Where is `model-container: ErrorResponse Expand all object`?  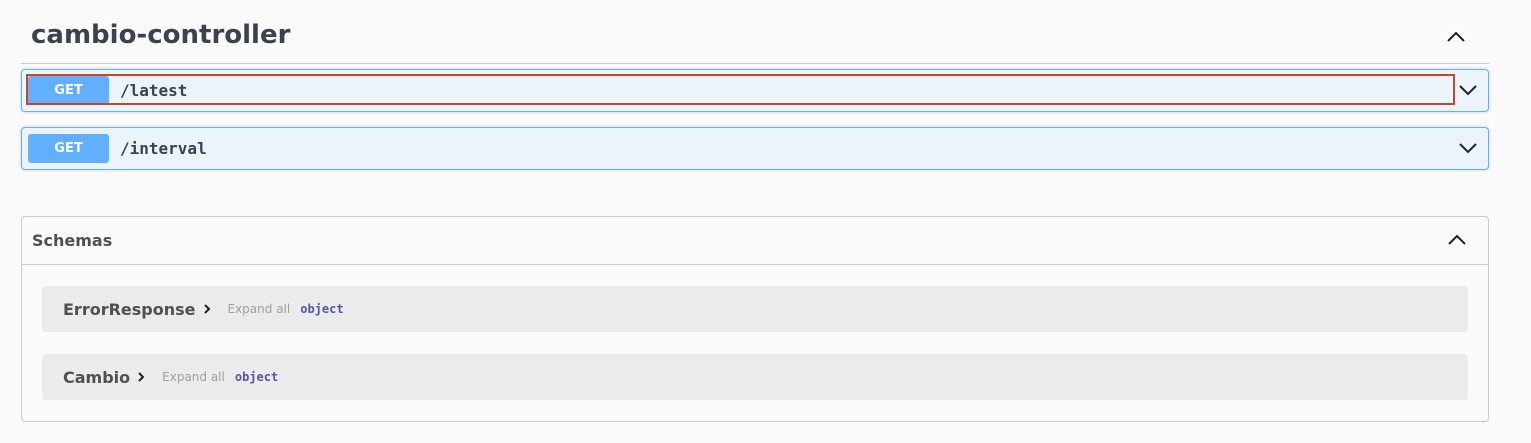
model-container: ErrorResponse Expand all object is located at coordinates (755, 309).